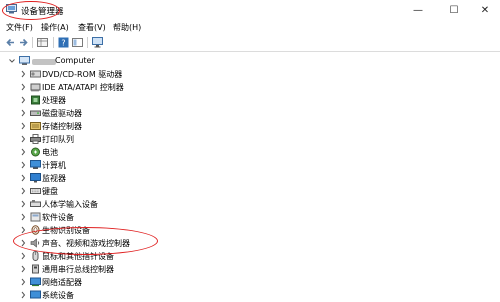 Image resolution: width=500 pixels, height=302 pixels. What do you see at coordinates (250, 74) in the screenshot?
I see `tree-item-dvd: DVD/CD-ROM 驱动器` at bounding box center [250, 74].